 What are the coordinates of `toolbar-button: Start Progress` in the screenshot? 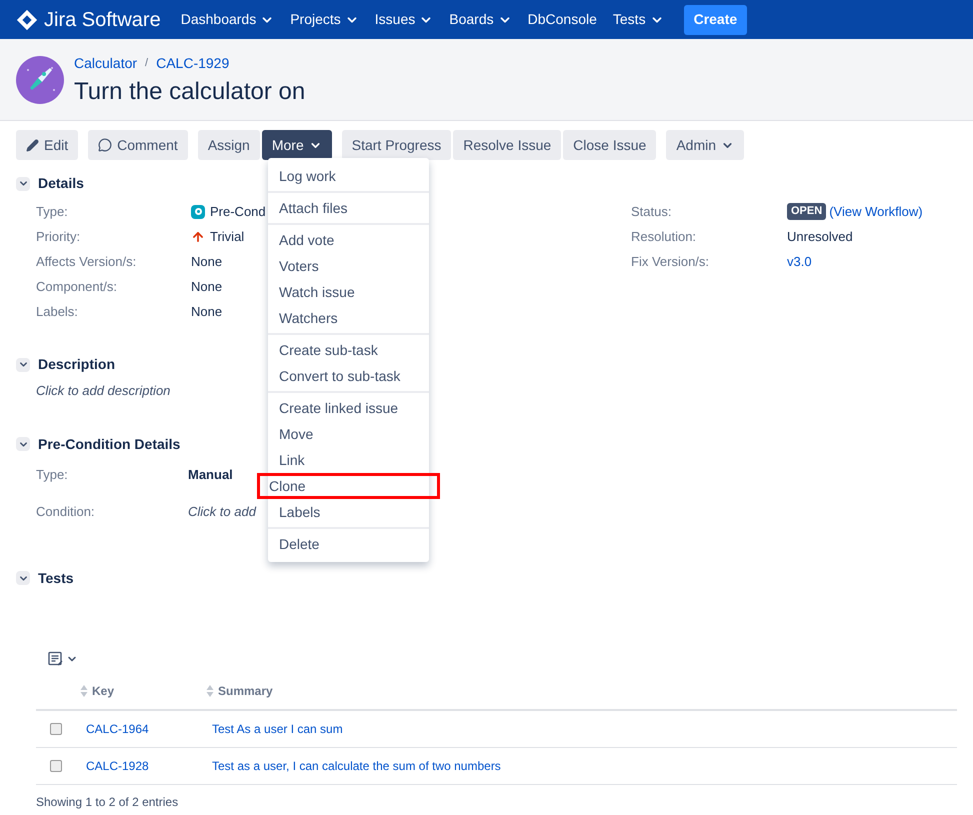 It's located at (397, 145).